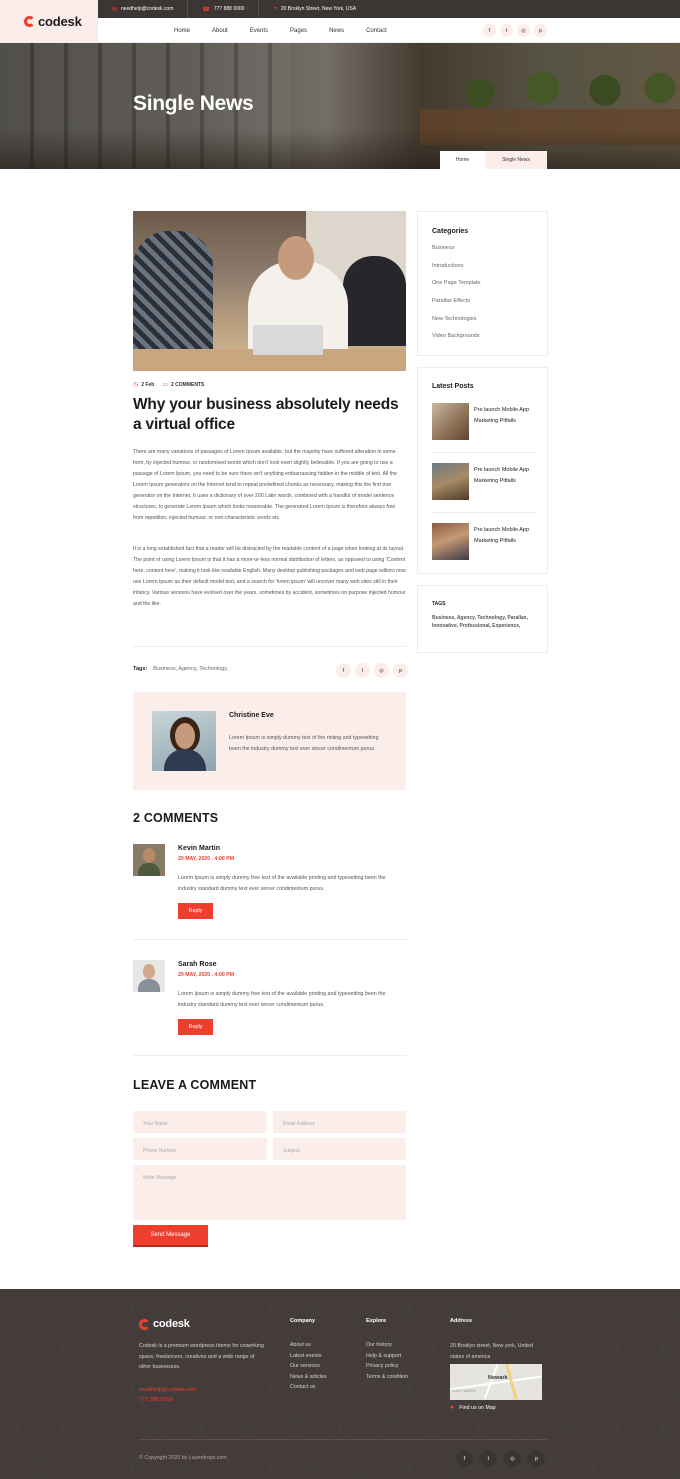  What do you see at coordinates (496, 1382) in the screenshot?
I see `footer-map: Newark EAST WARD` at bounding box center [496, 1382].